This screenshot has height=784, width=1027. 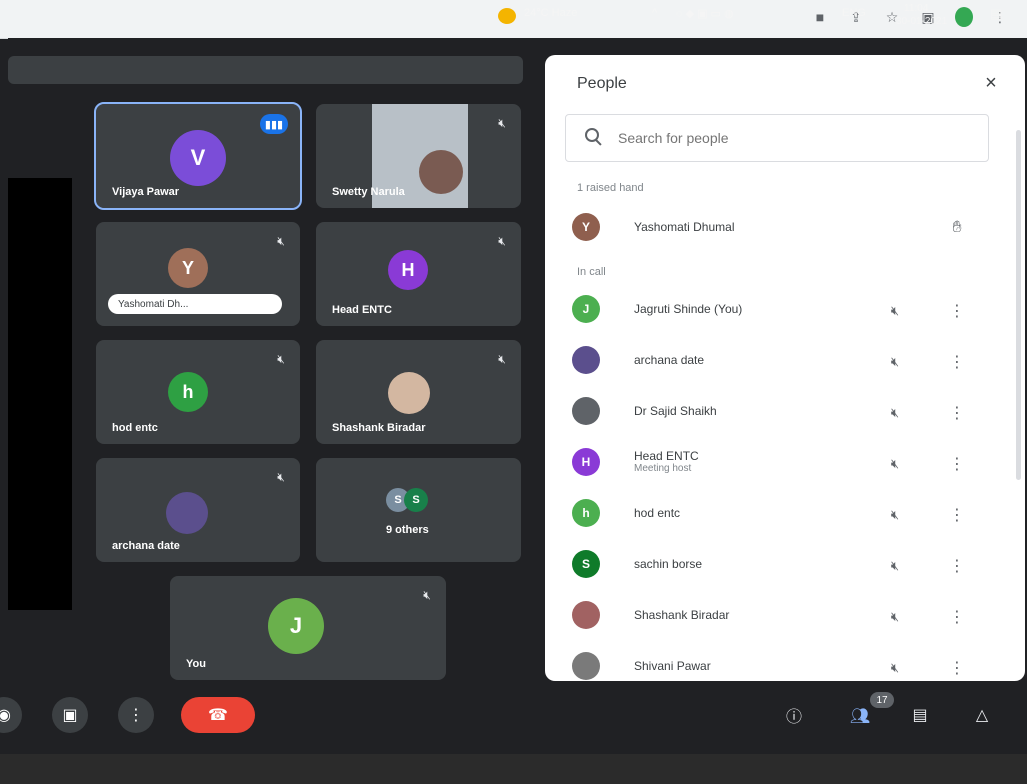 What do you see at coordinates (418, 392) in the screenshot?
I see `participant-tile: 🔇︎ Shashank Biradar` at bounding box center [418, 392].